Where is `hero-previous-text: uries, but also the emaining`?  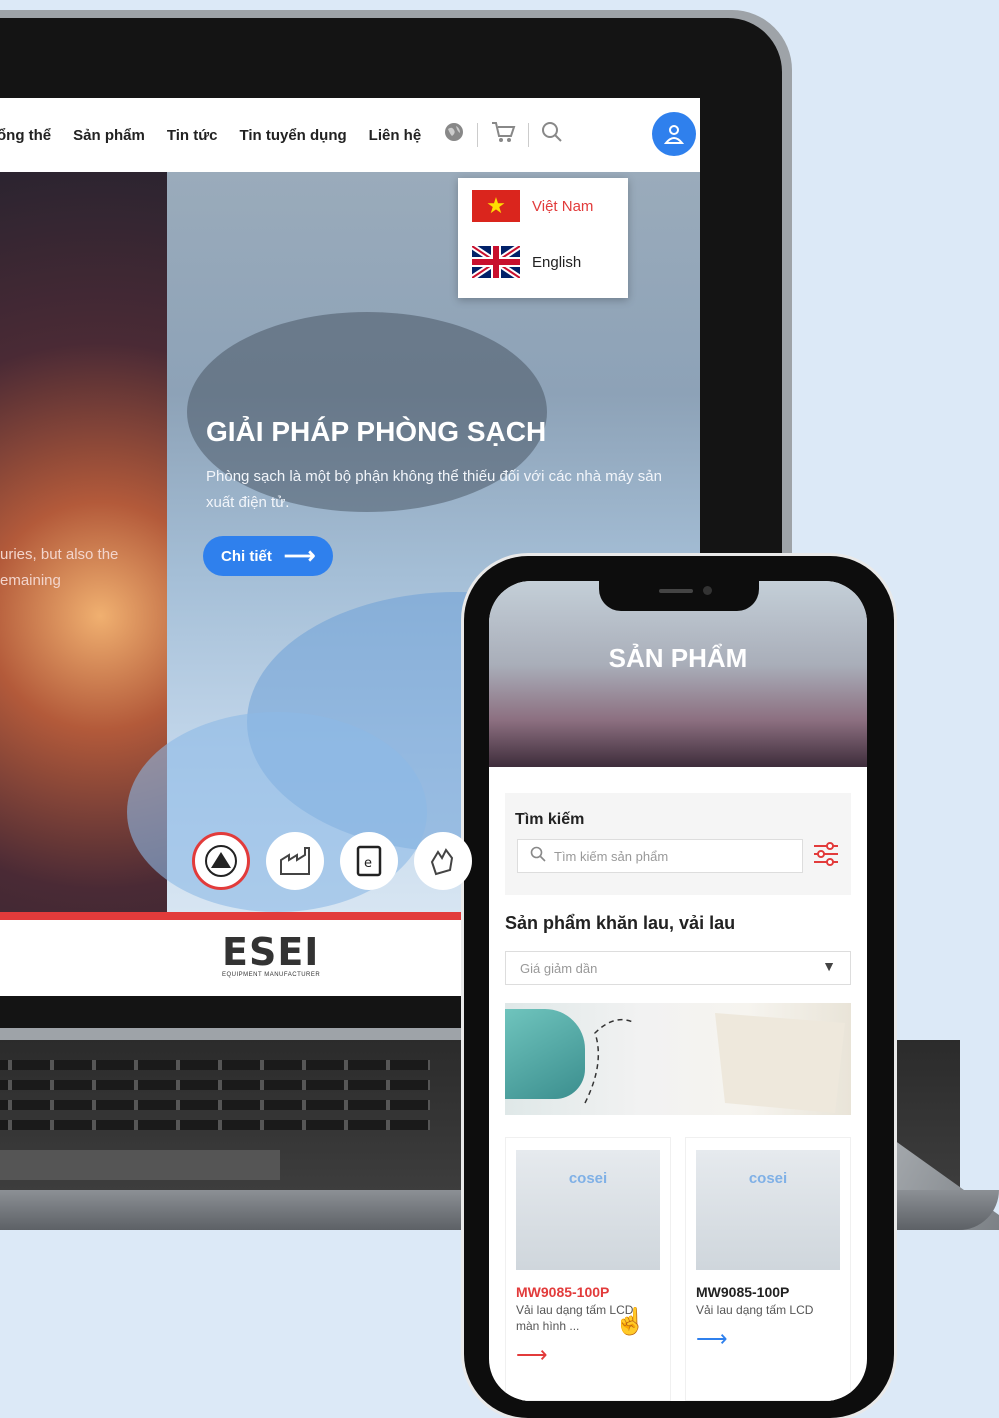 hero-previous-text: uries, but also the emaining is located at coordinates (59, 567).